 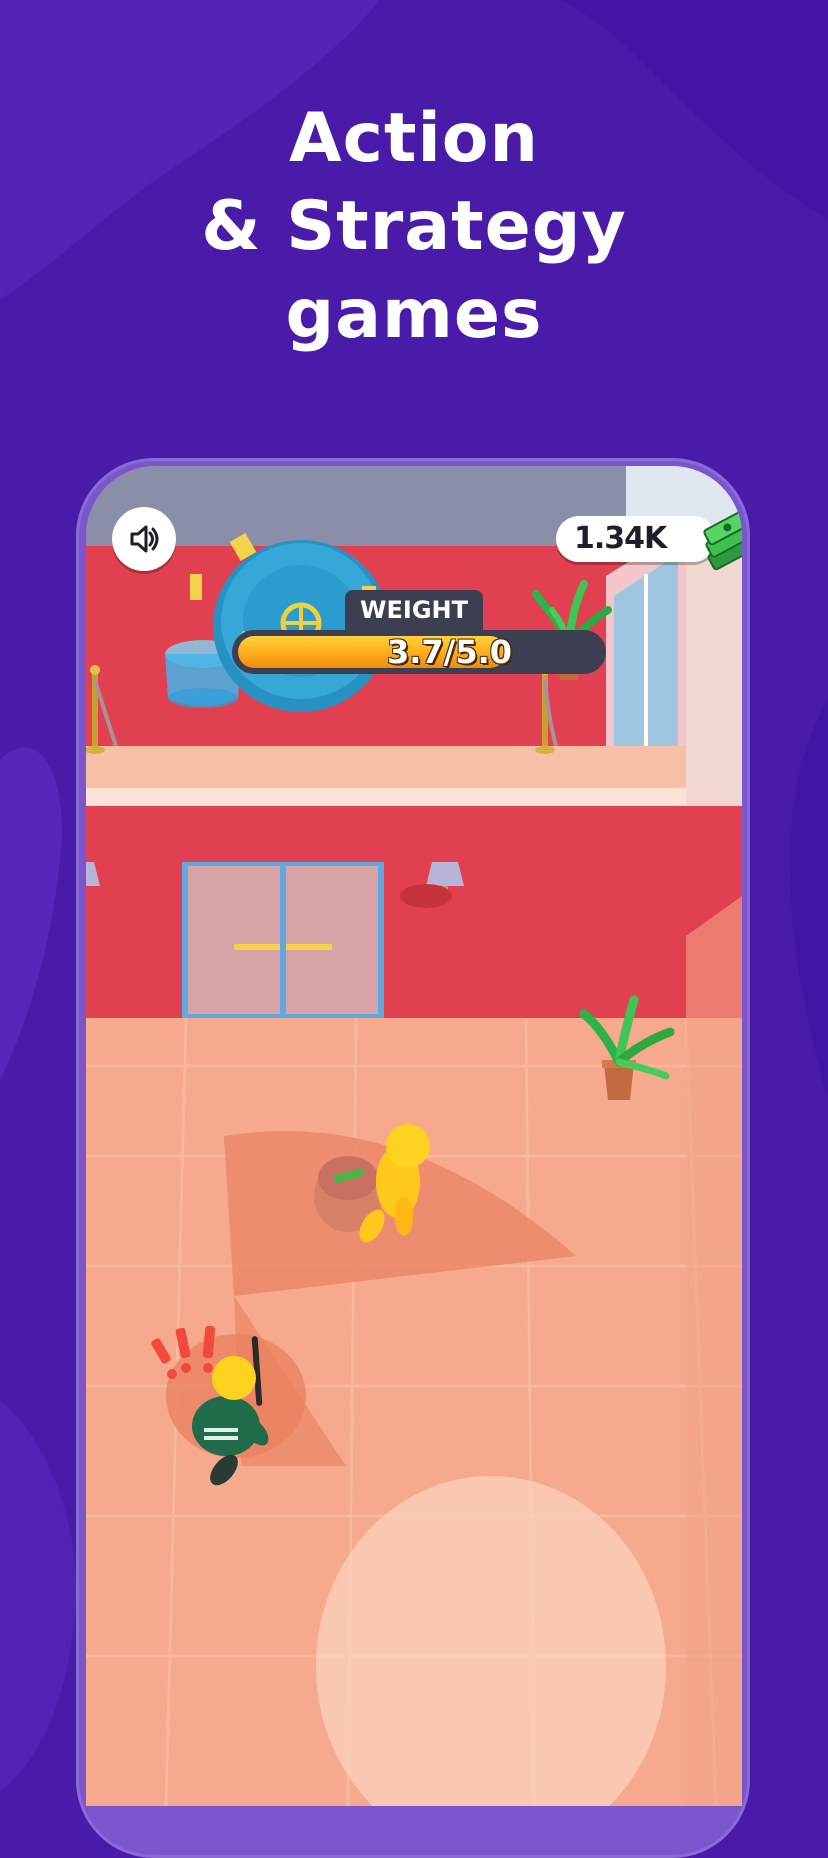 What do you see at coordinates (414, 138) in the screenshot?
I see `headline-line-1: Action` at bounding box center [414, 138].